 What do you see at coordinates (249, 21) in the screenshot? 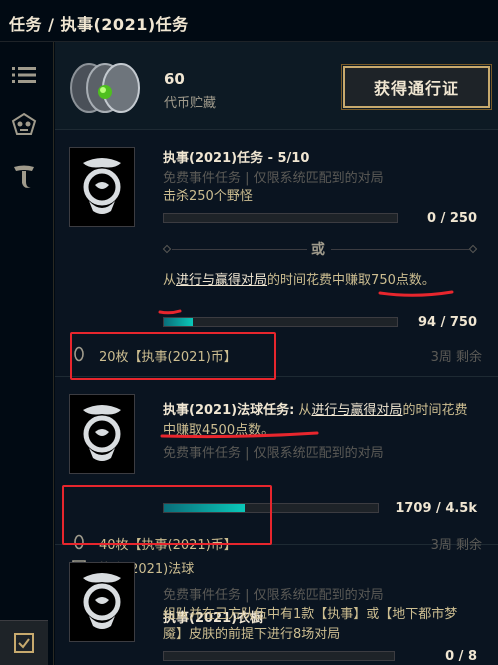
I see `title-bar: 任务 / 执事(2021)任务` at bounding box center [249, 21].